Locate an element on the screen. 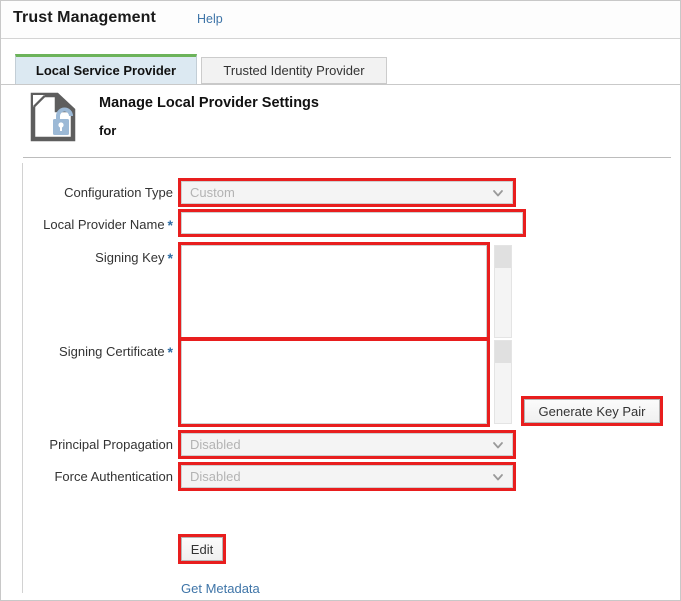  tab-label: Trusted Identity Provider is located at coordinates (294, 70).